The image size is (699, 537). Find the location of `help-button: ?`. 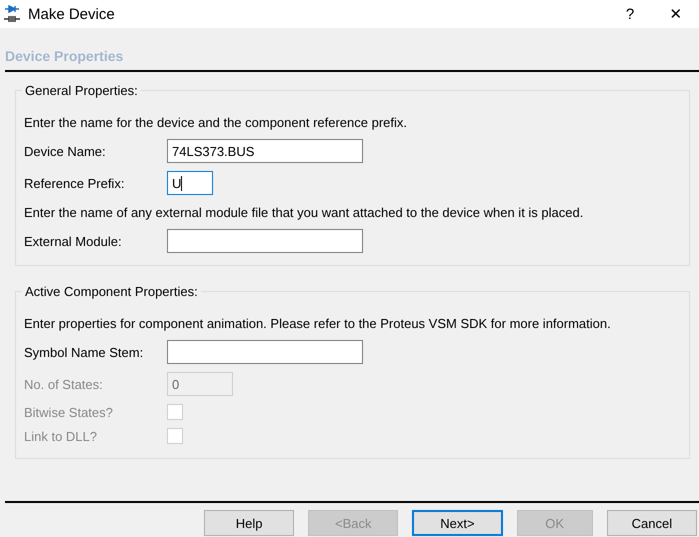

help-button: ? is located at coordinates (630, 14).